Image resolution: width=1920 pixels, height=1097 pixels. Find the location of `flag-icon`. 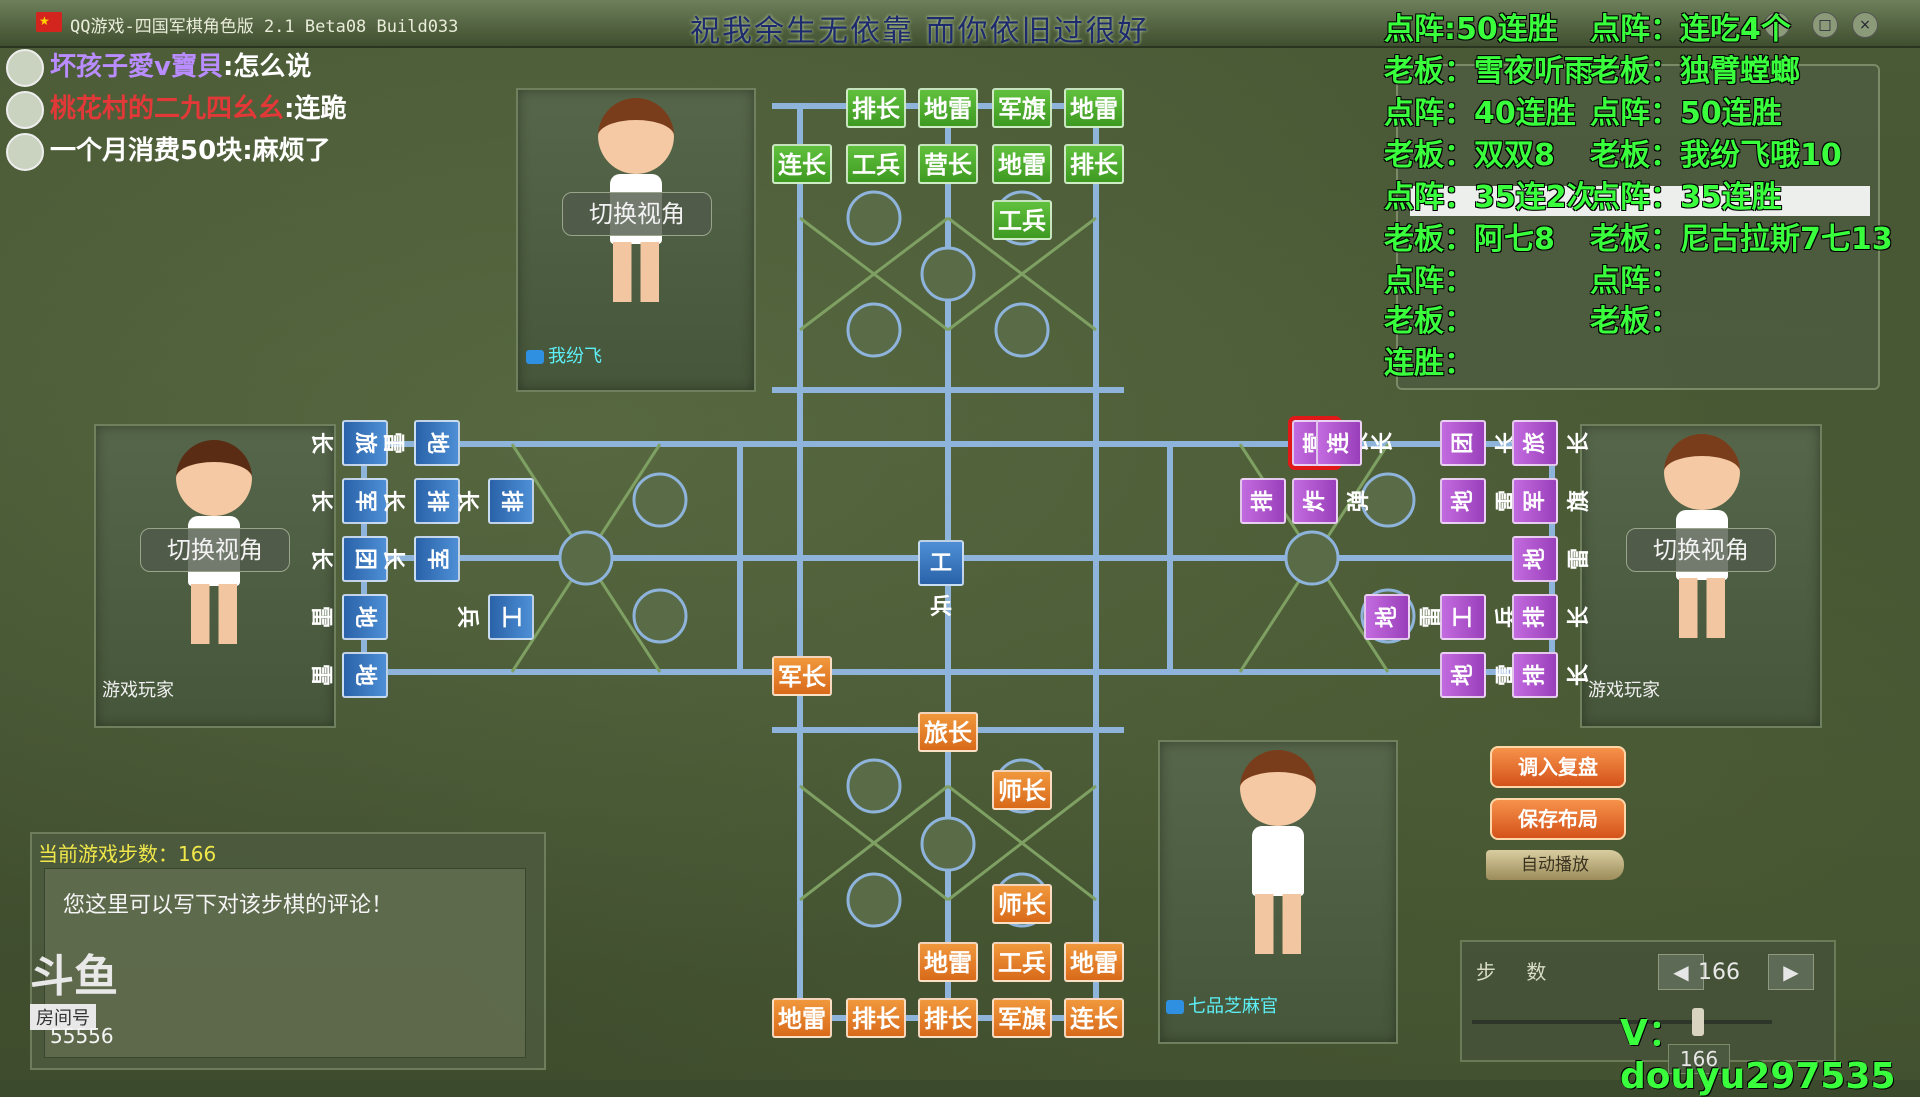

flag-icon is located at coordinates (49, 22).